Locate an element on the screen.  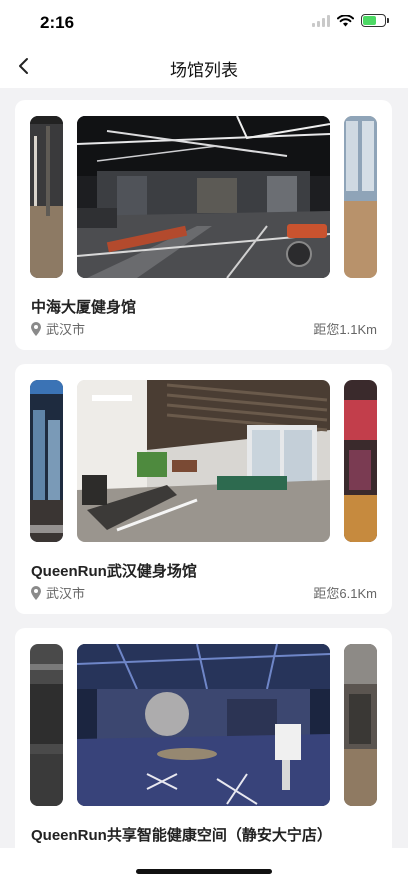
venue-distance: 距您1.1Km is located at coordinates (345, 329).